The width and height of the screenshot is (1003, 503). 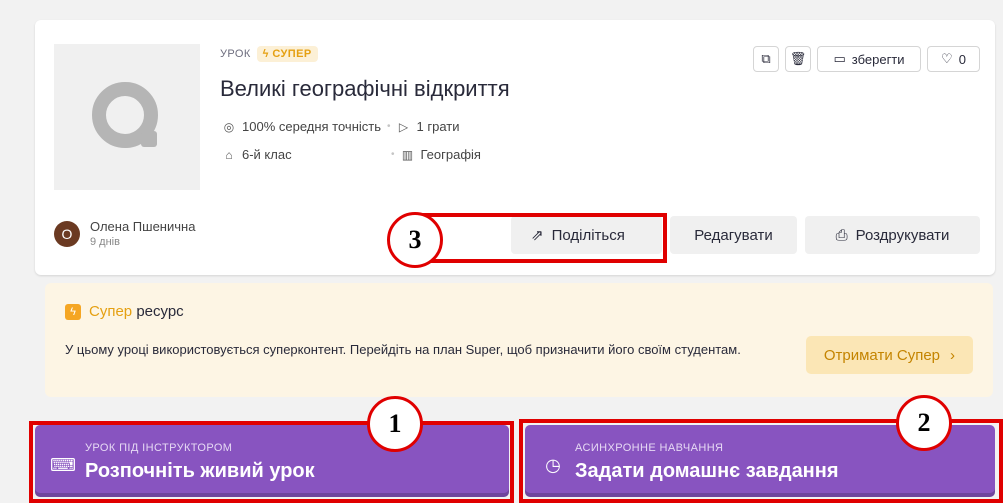 I want to click on chevron-right-icon: ›, so click(x=952, y=355).